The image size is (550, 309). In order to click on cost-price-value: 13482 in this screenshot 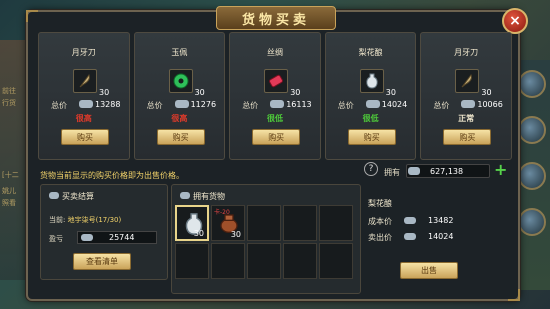, I will do `click(441, 220)`.